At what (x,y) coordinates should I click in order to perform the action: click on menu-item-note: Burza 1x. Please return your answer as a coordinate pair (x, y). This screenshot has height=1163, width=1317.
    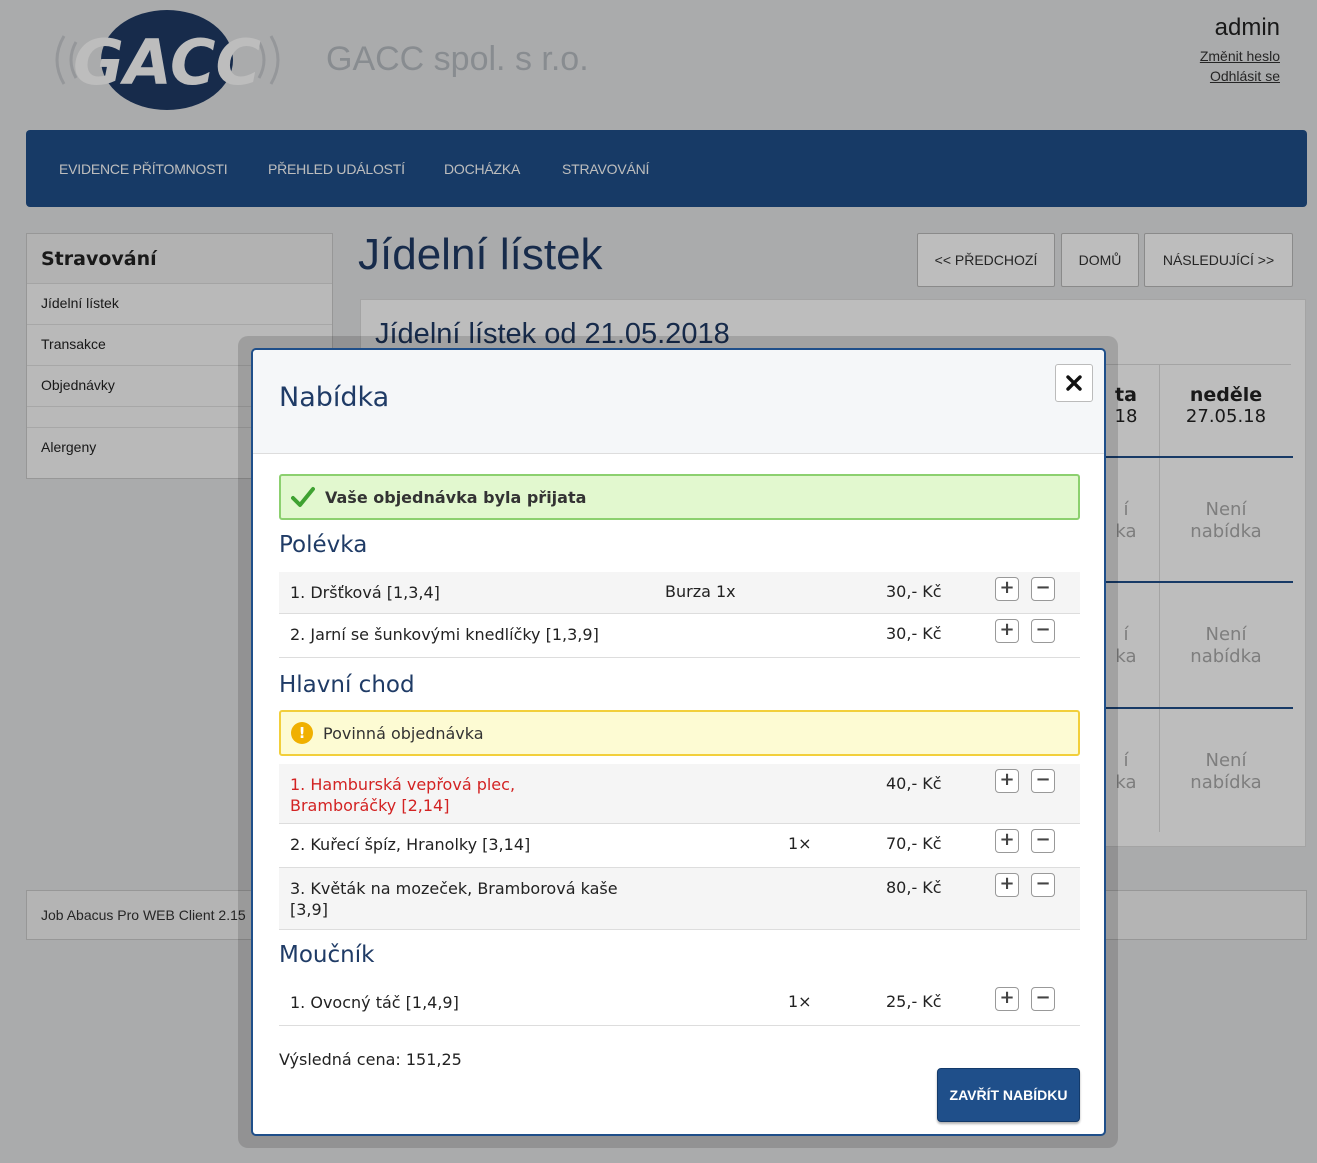
    Looking at the image, I should click on (700, 591).